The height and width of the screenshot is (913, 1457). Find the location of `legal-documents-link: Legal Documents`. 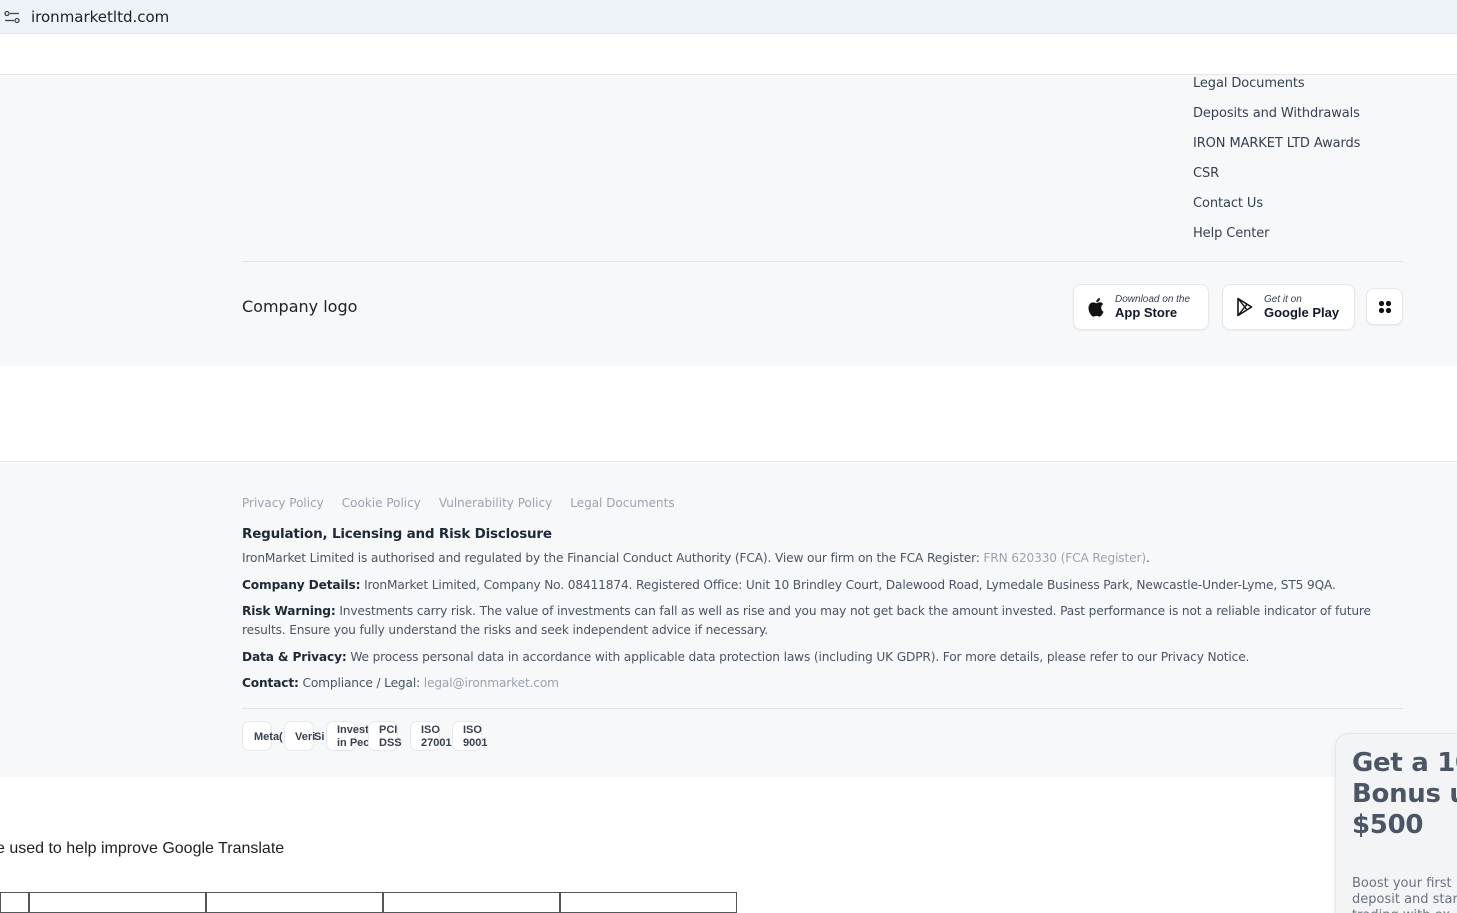

legal-documents-link: Legal Documents is located at coordinates (622, 503).